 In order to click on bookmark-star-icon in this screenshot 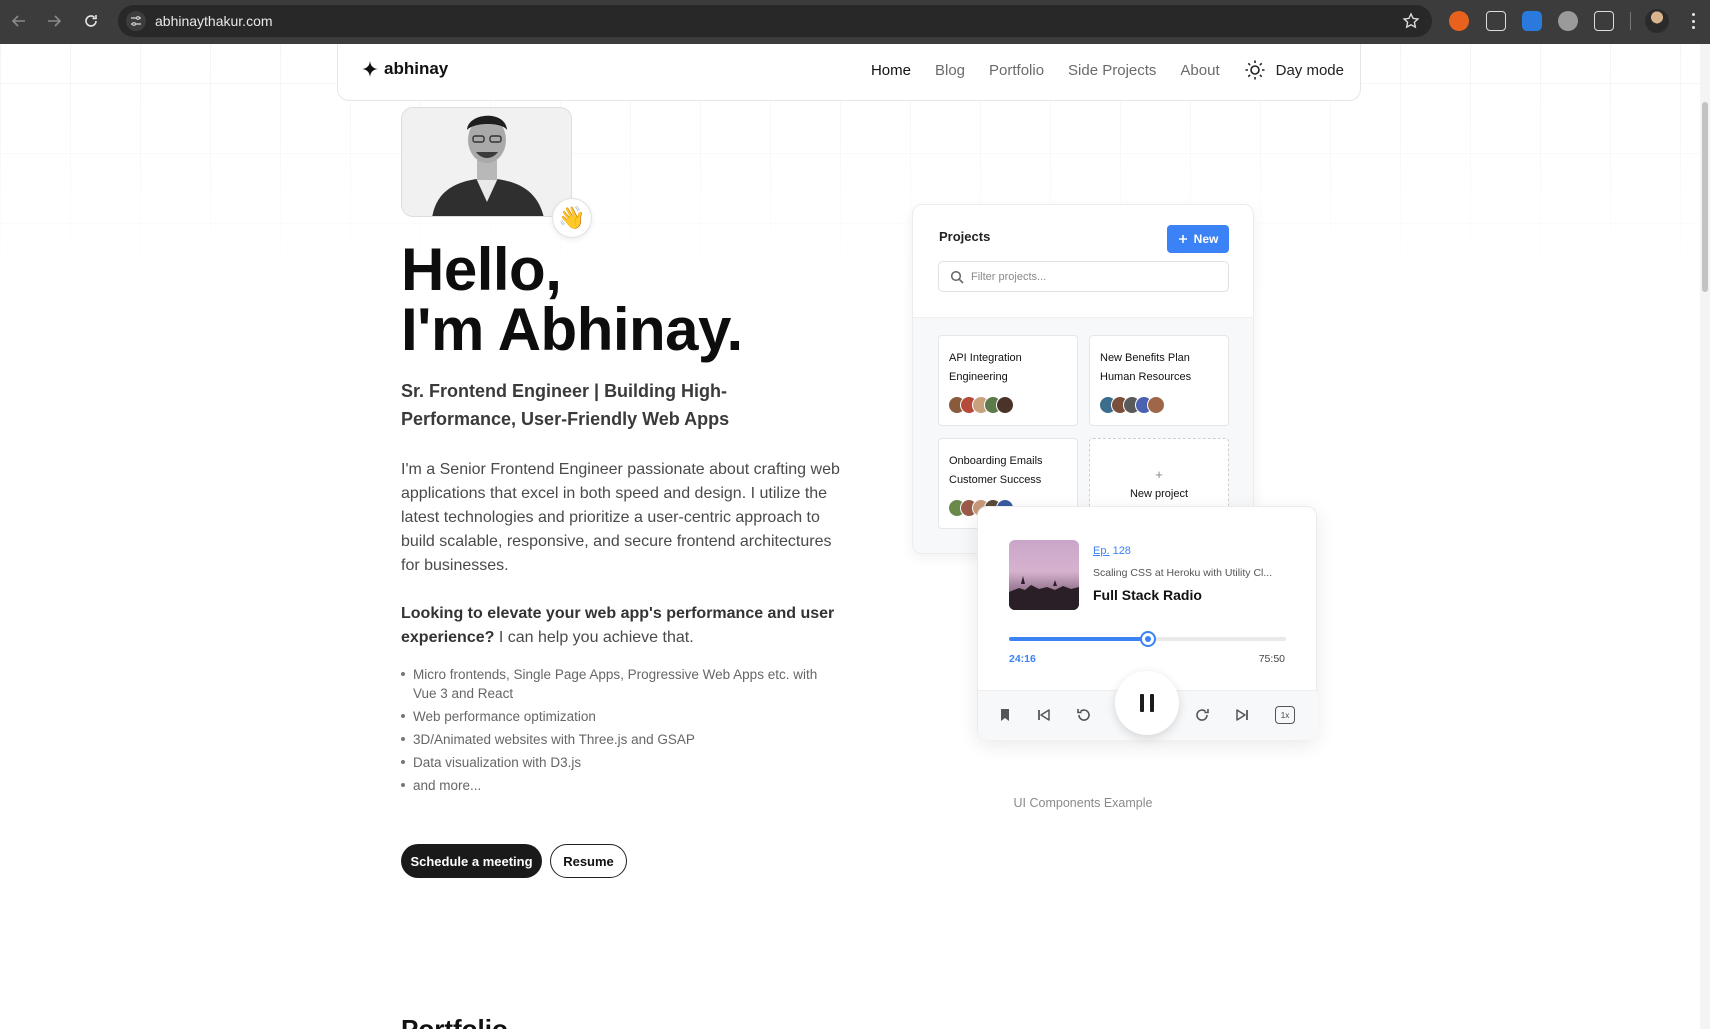, I will do `click(1411, 21)`.